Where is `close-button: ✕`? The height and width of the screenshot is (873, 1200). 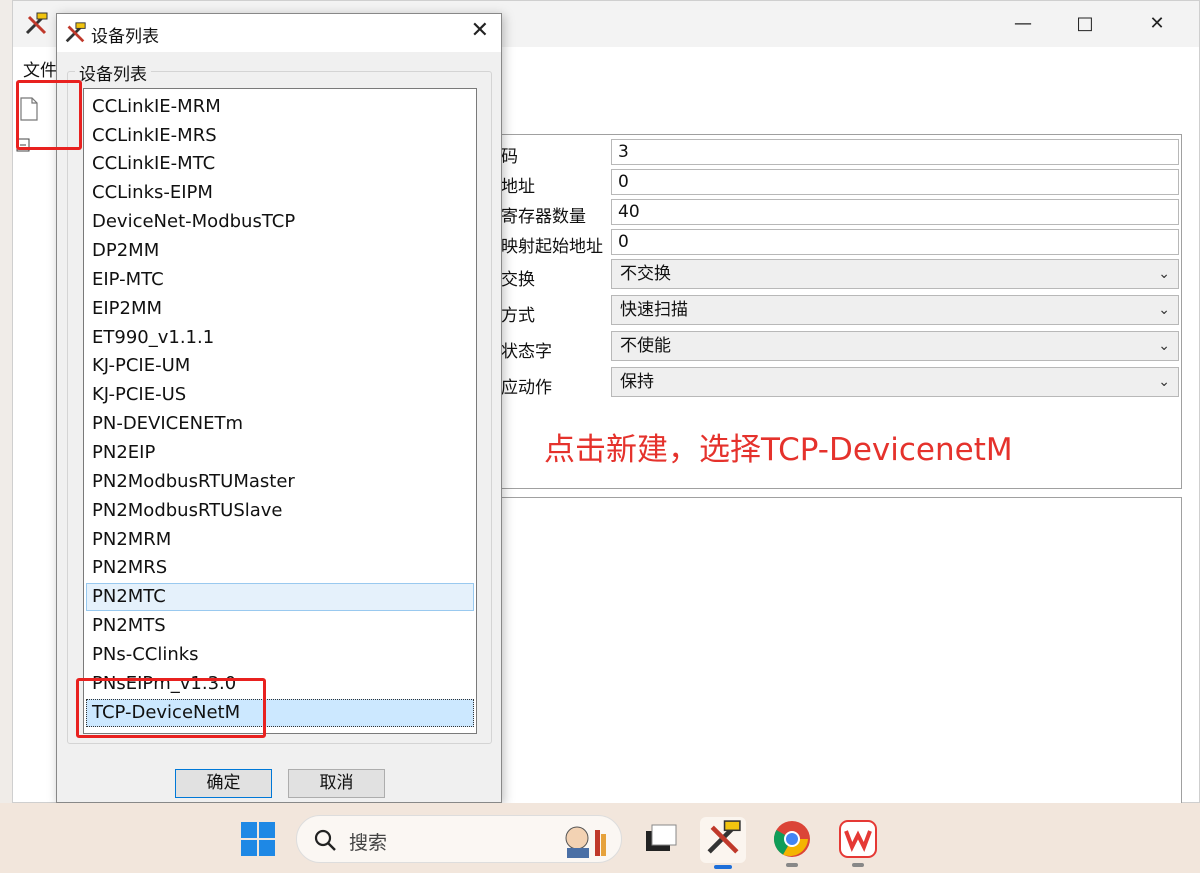 close-button: ✕ is located at coordinates (1157, 24).